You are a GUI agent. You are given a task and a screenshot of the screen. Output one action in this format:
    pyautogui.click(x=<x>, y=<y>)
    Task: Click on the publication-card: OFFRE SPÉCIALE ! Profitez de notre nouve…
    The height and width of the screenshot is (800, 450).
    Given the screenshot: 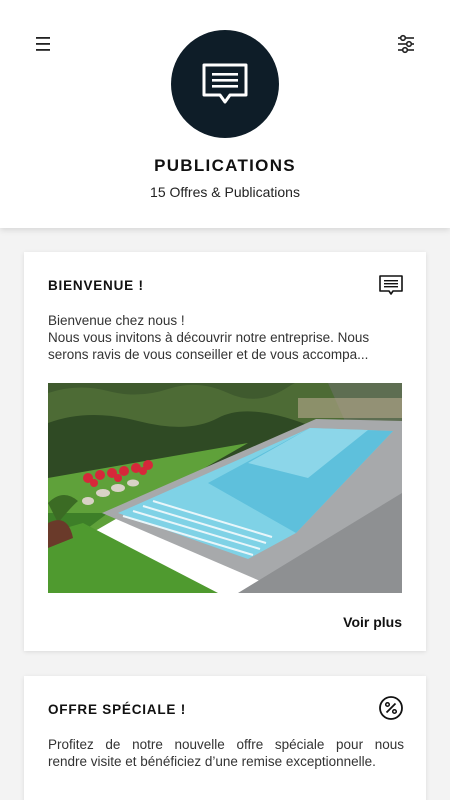 What is the action you would take?
    pyautogui.click(x=225, y=738)
    